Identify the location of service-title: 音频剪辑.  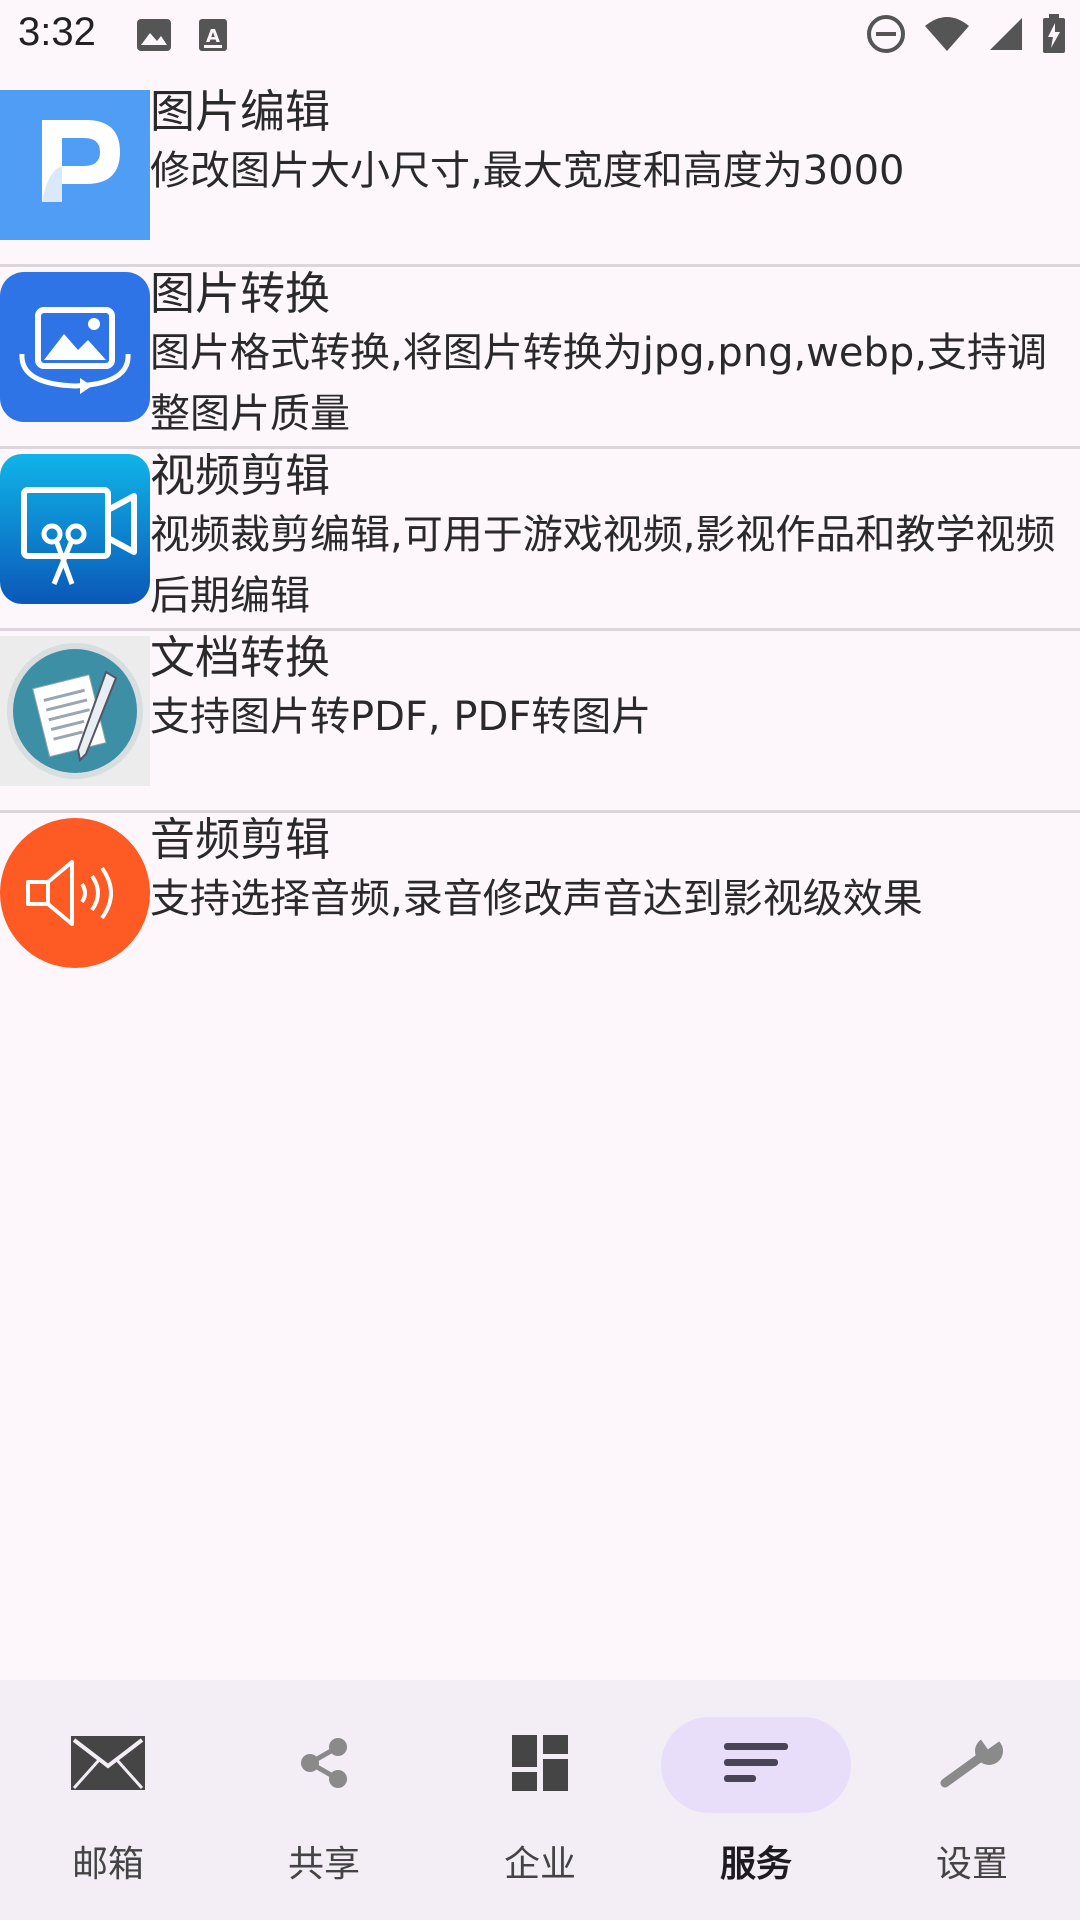
(240, 839).